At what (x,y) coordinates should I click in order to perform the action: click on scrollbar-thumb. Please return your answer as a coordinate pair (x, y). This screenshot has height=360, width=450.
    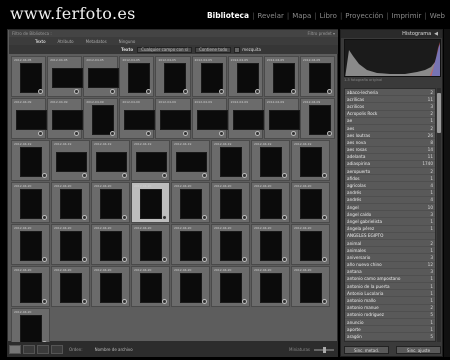
    Looking at the image, I should click on (439, 113).